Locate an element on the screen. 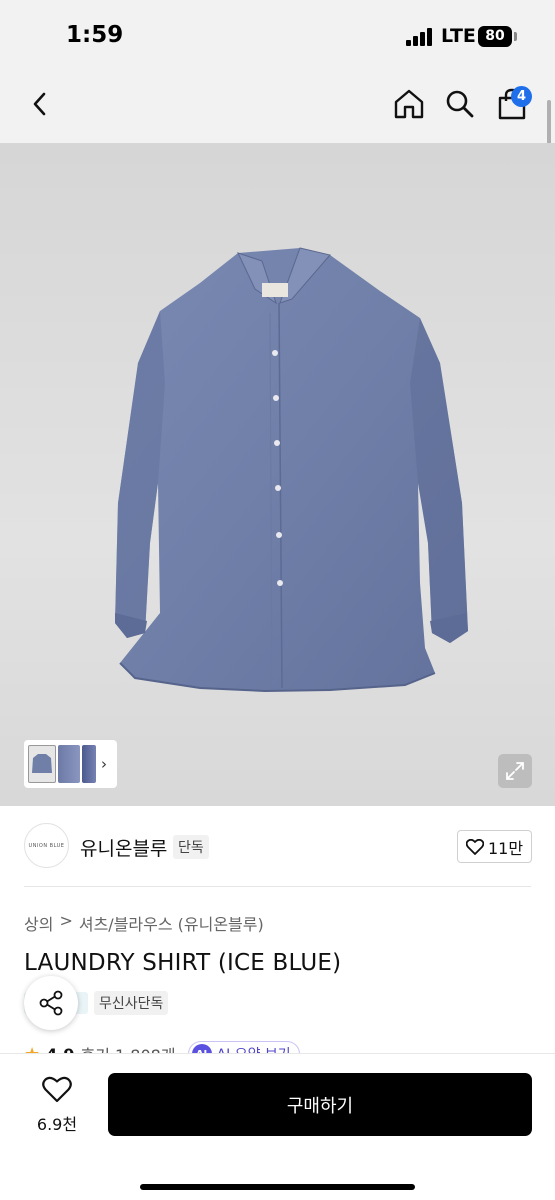  battery-icon: 80 is located at coordinates (495, 36).